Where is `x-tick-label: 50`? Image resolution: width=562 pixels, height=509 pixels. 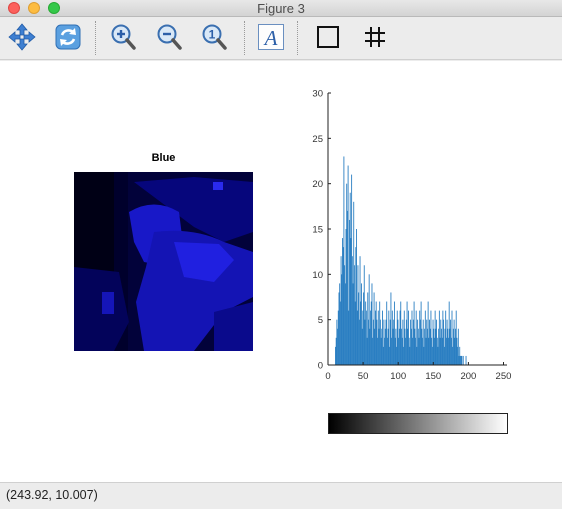 x-tick-label: 50 is located at coordinates (363, 376).